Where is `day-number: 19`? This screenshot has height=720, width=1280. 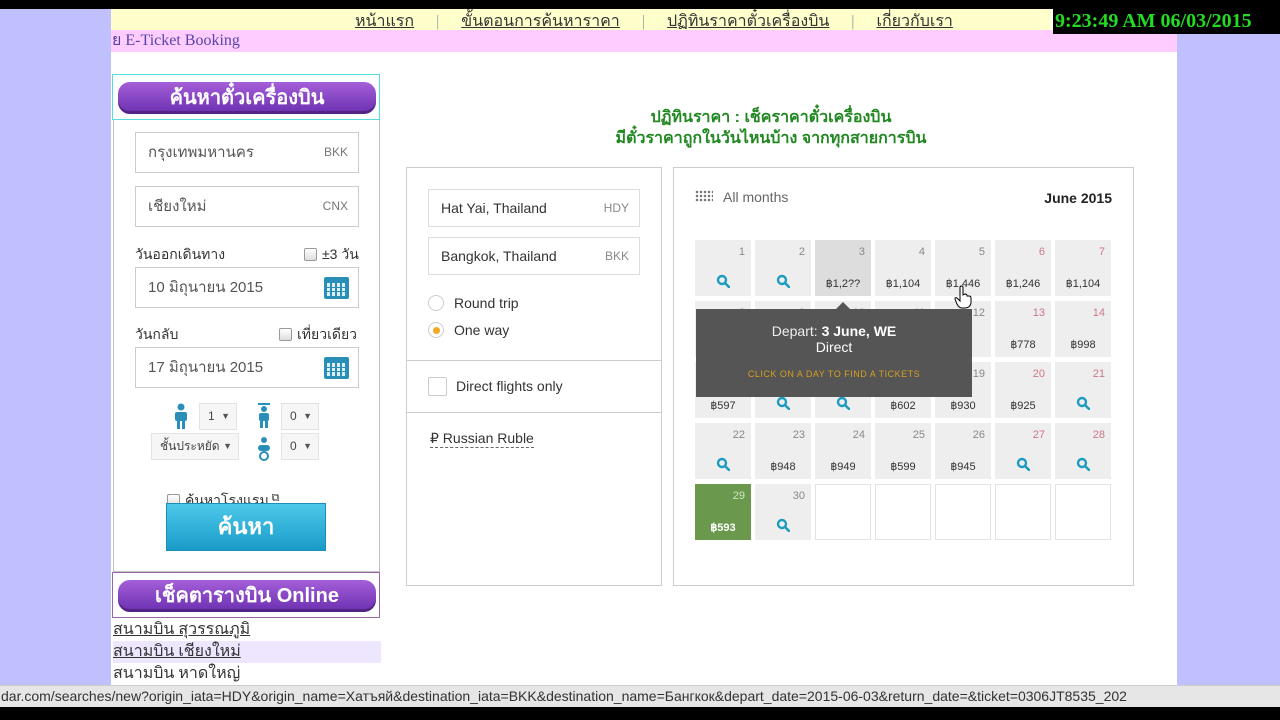 day-number: 19 is located at coordinates (978, 374).